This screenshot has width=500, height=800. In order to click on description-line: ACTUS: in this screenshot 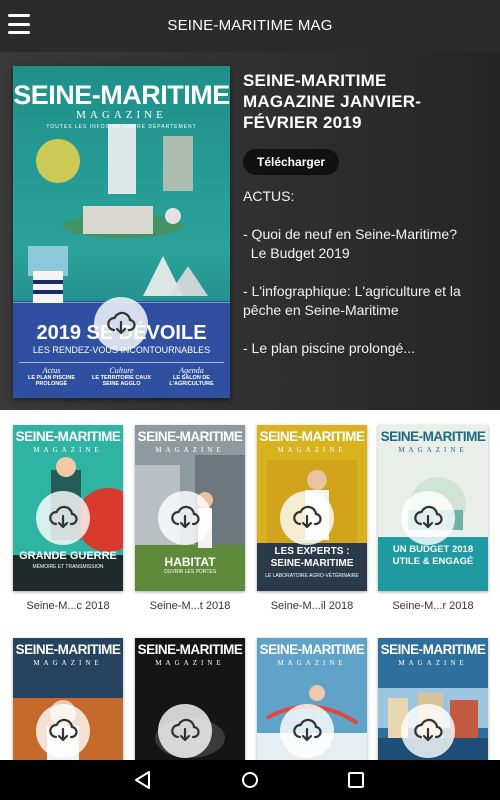, I will do `click(269, 196)`.